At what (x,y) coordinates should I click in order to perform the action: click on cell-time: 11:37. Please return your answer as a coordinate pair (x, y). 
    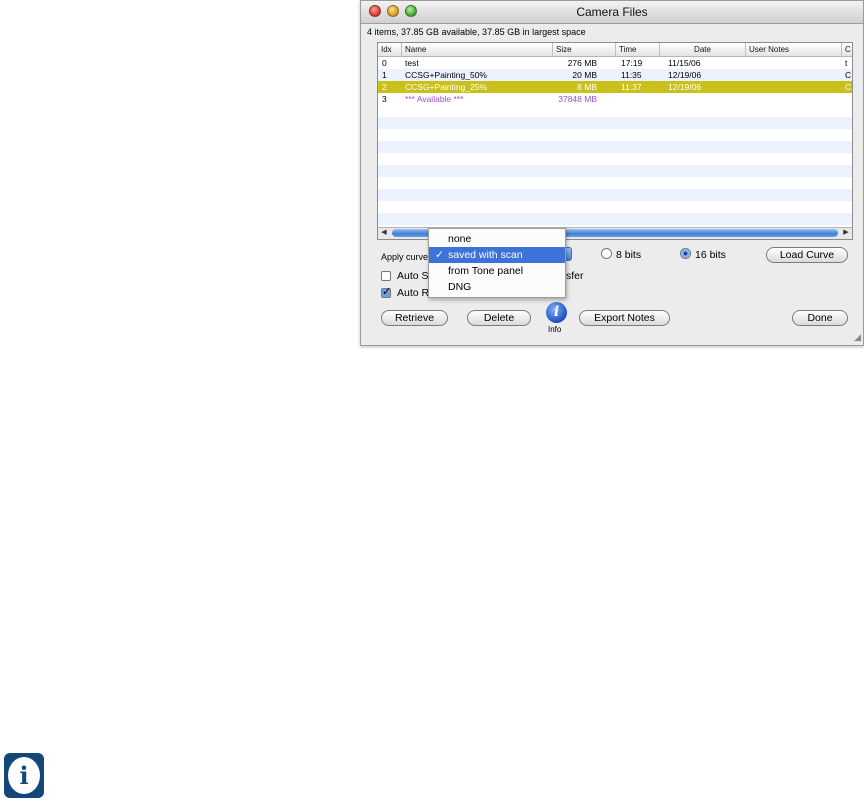
    Looking at the image, I should click on (631, 87).